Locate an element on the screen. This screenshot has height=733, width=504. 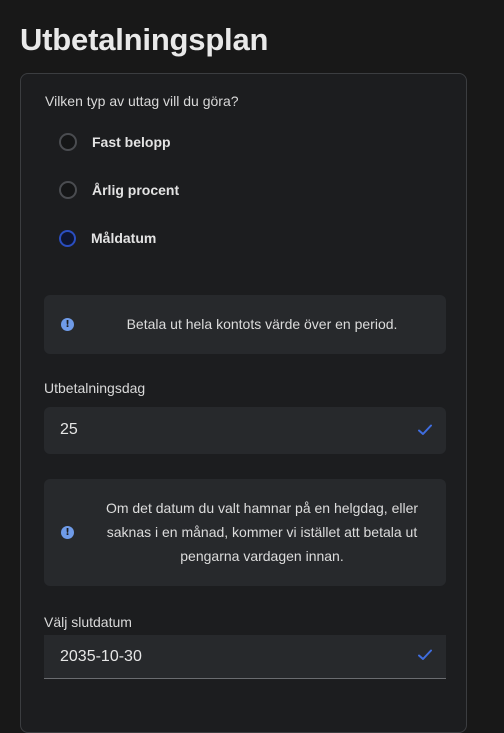
radio-label: Måldatum is located at coordinates (124, 238).